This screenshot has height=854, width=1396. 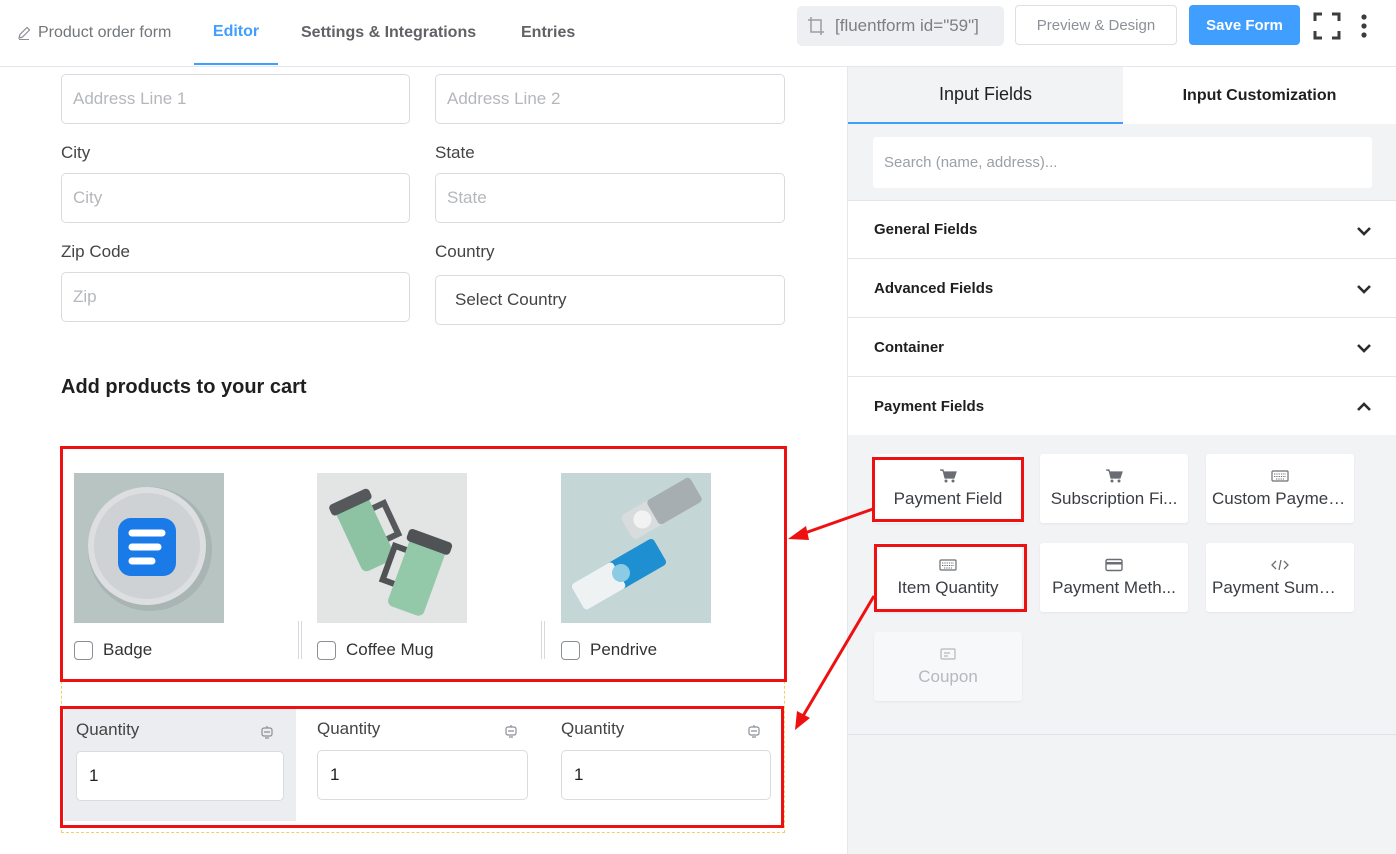 I want to click on tab-input-fields: Input Fields, so click(x=985, y=95).